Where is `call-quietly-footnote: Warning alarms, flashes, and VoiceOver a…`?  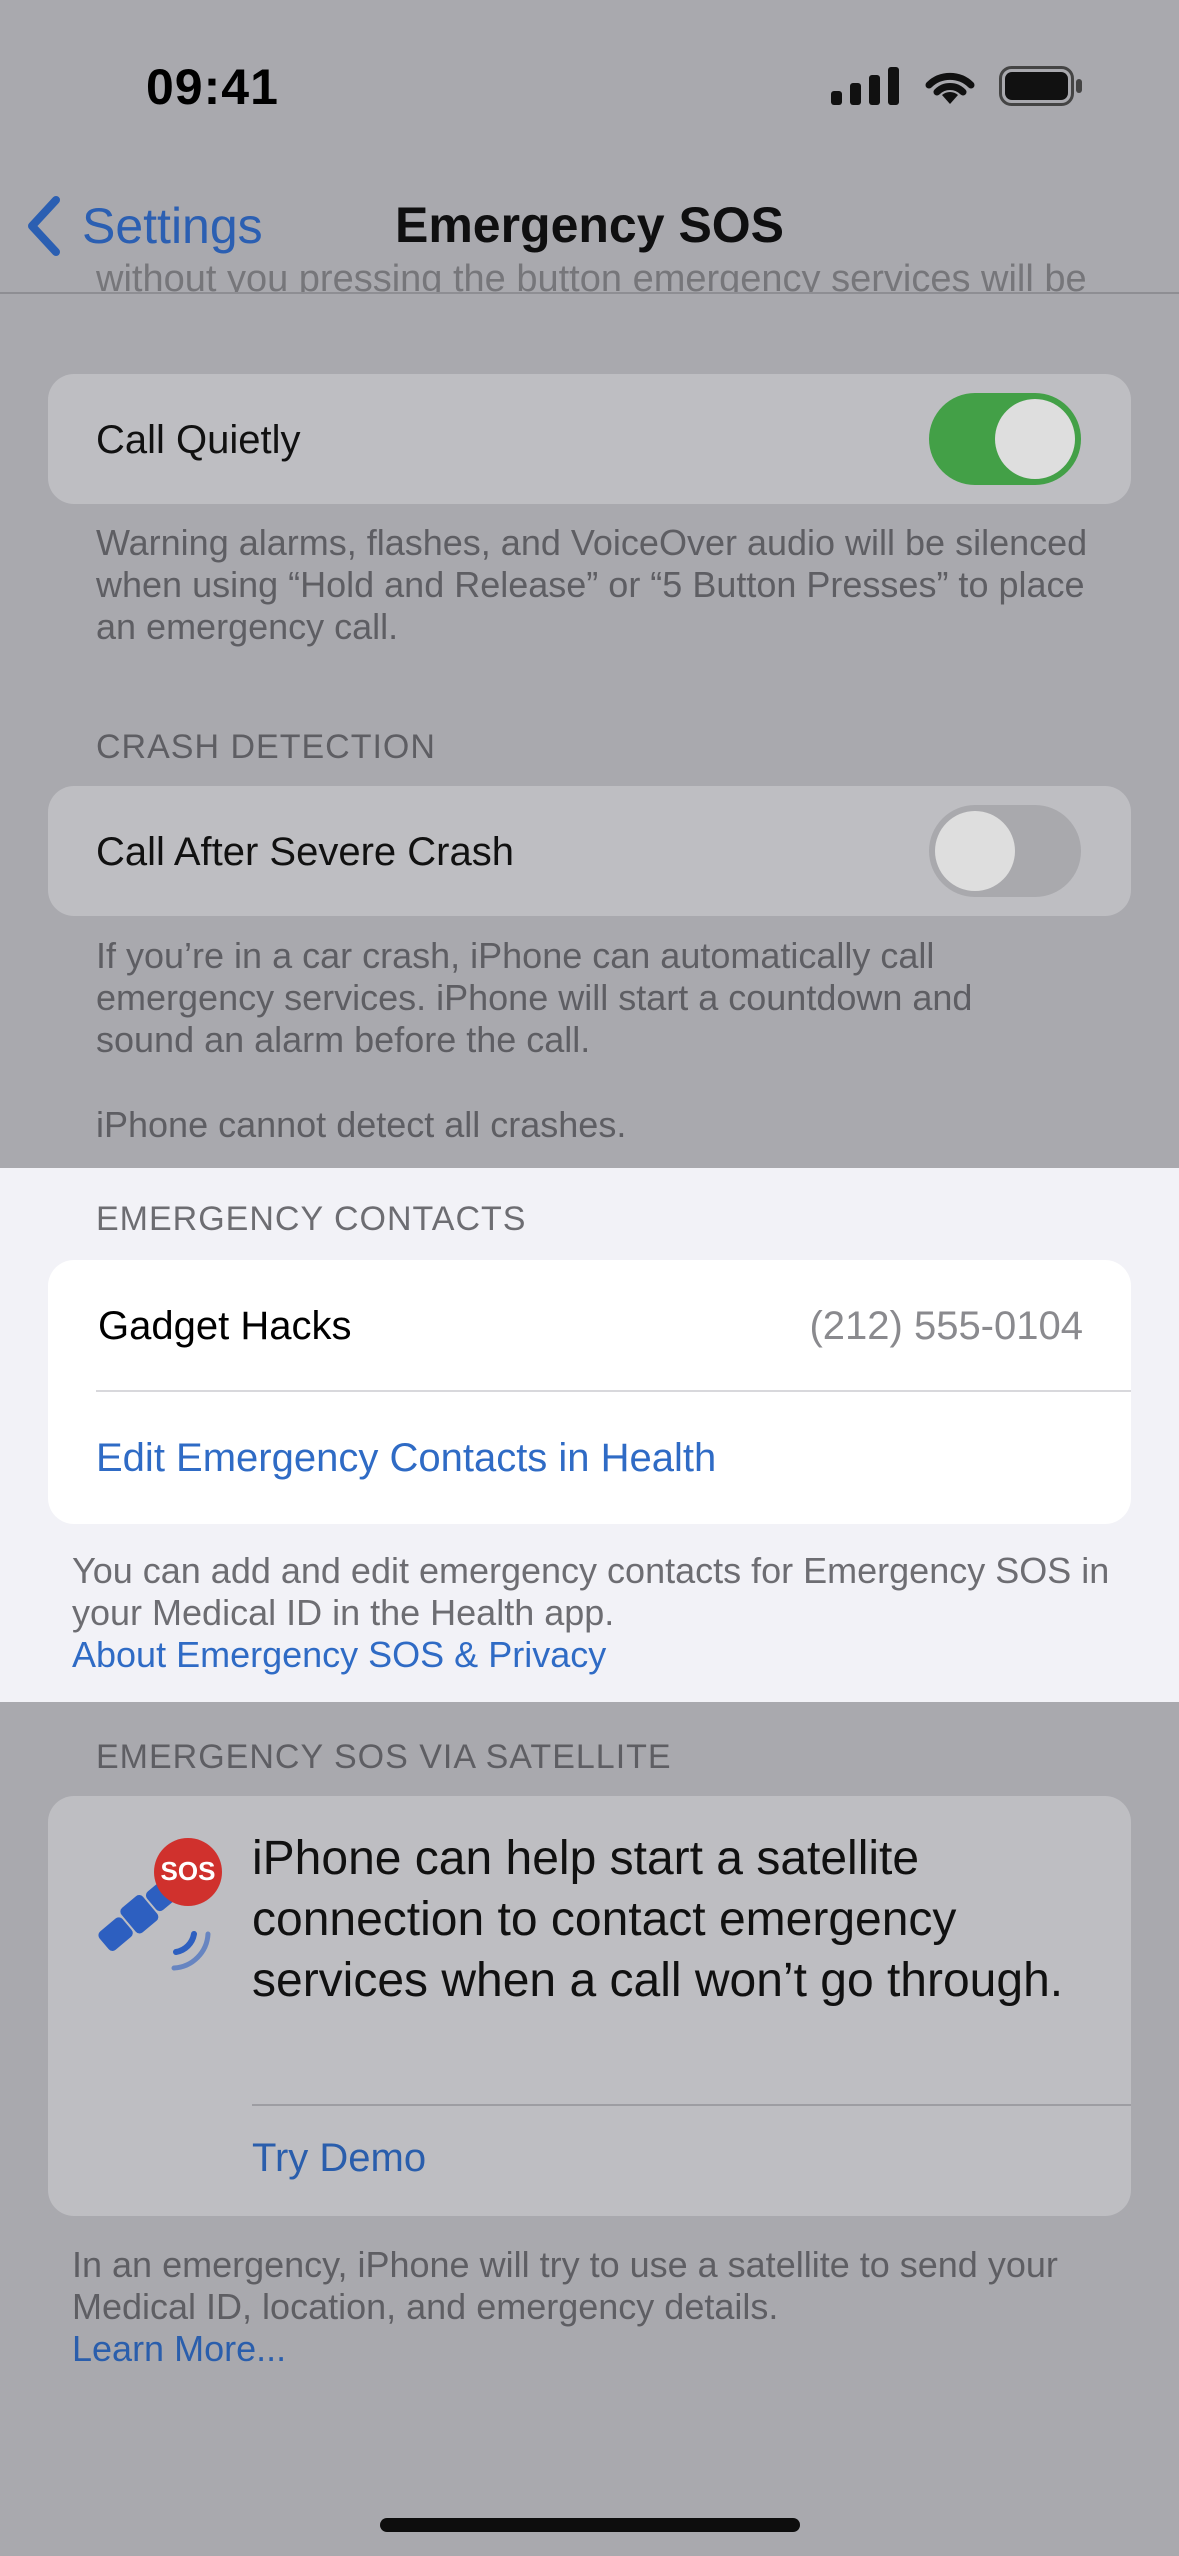 call-quietly-footnote: Warning alarms, flashes, and VoiceOver a… is located at coordinates (592, 584).